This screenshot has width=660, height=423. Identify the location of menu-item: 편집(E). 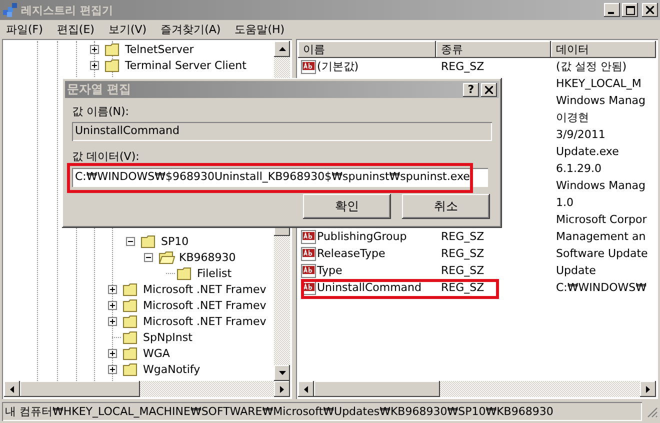
(75, 29).